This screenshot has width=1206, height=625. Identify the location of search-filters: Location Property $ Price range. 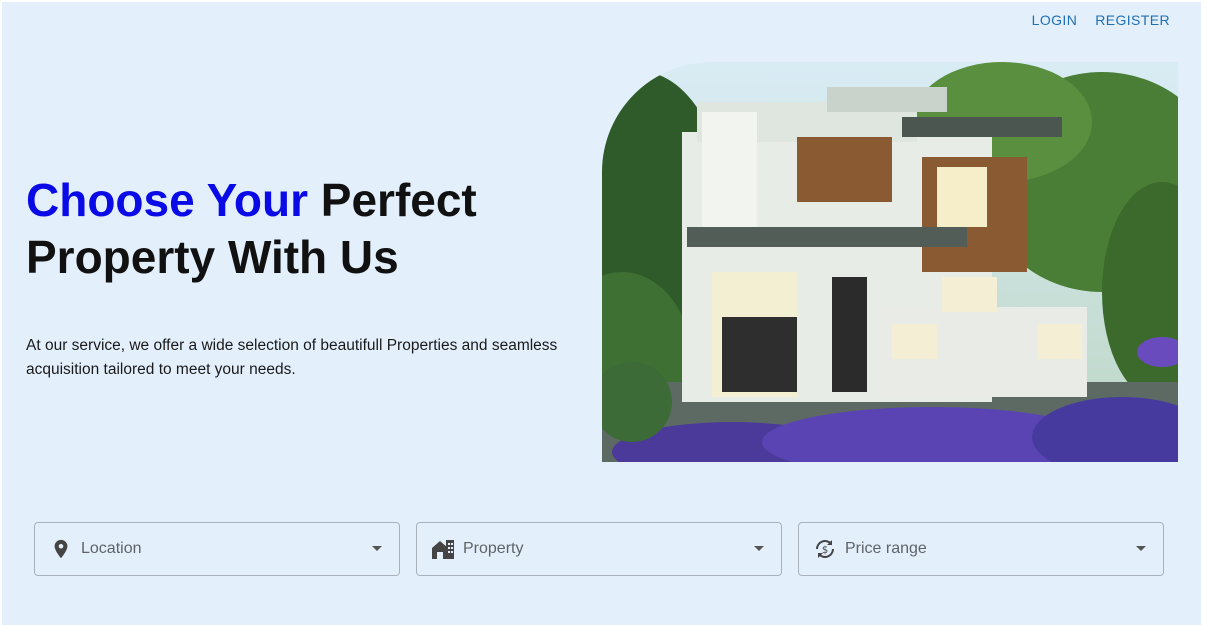
(599, 549).